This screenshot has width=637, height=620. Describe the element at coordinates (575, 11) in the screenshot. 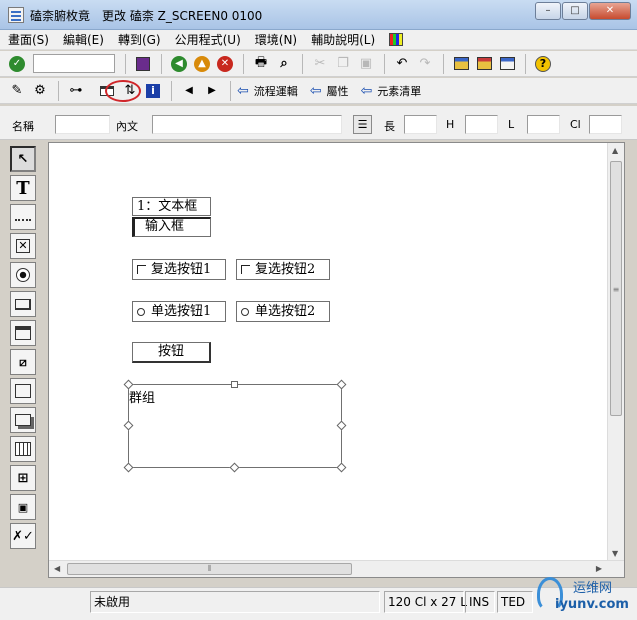

I see `maximize-button: □` at that location.